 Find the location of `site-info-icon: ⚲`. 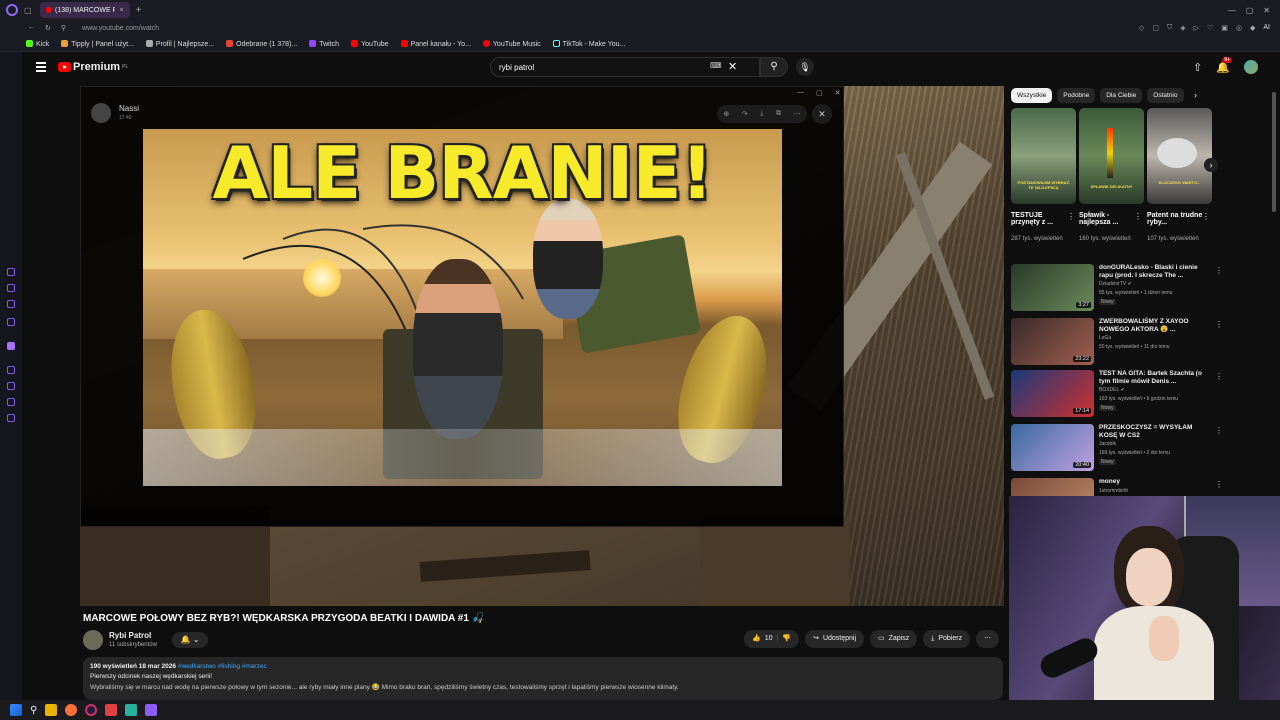

site-info-icon: ⚲ is located at coordinates (63, 28).